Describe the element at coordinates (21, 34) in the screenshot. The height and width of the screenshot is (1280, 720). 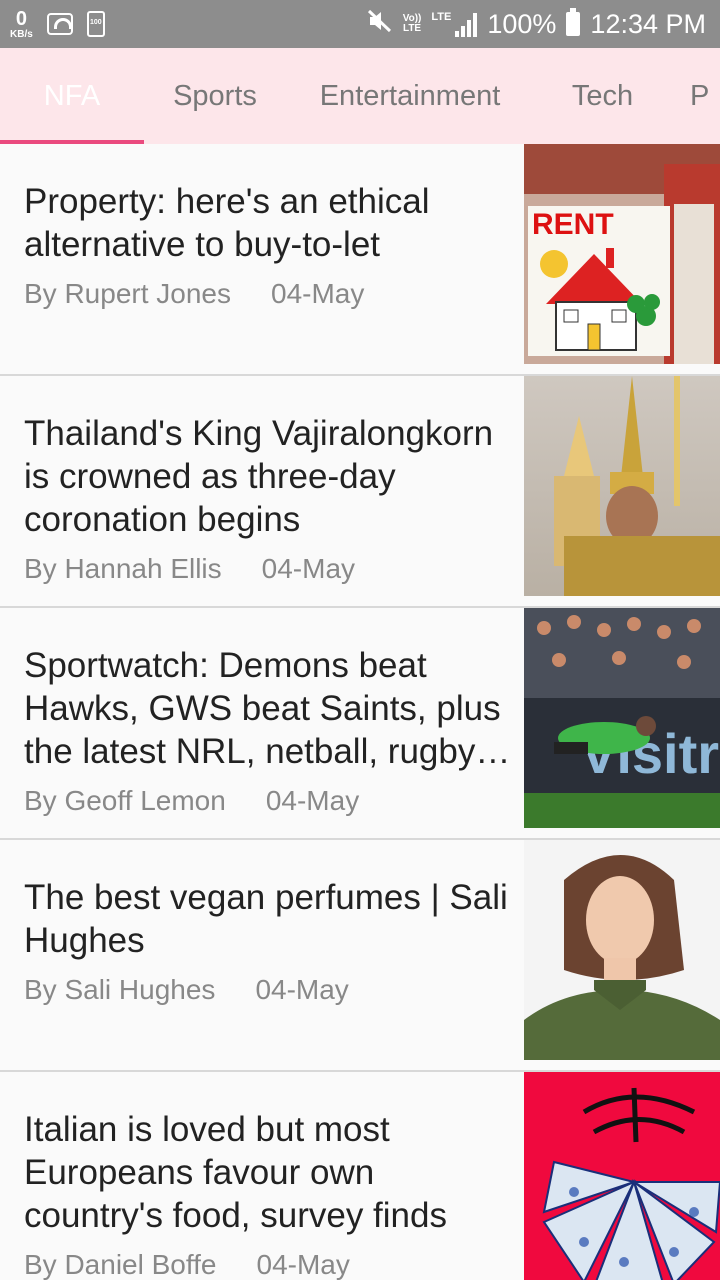
I see `data-rate-unit: KB/s` at that location.